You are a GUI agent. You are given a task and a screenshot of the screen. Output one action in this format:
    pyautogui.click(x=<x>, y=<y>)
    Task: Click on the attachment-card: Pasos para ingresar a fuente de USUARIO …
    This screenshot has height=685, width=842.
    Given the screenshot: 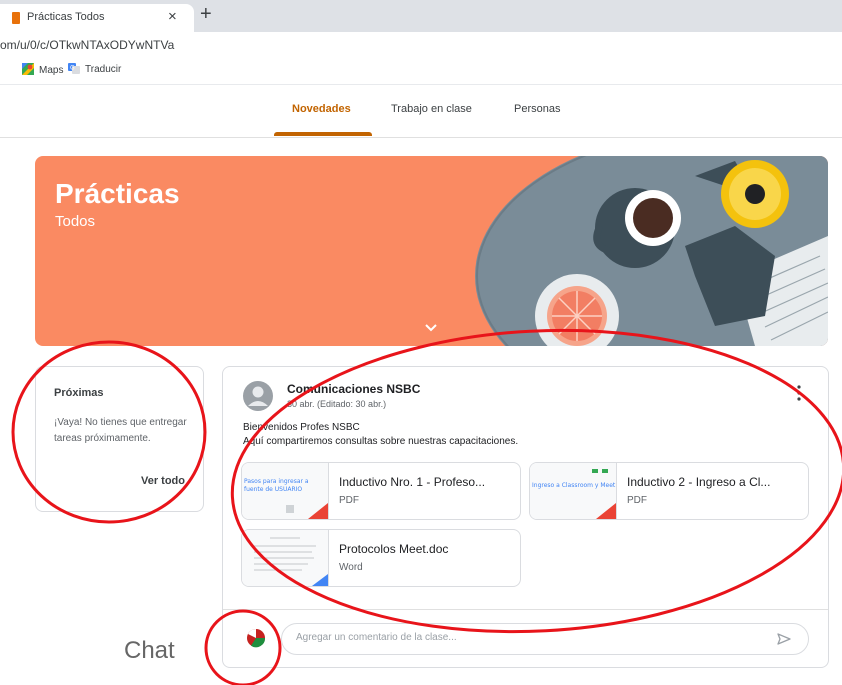 What is the action you would take?
    pyautogui.click(x=381, y=491)
    